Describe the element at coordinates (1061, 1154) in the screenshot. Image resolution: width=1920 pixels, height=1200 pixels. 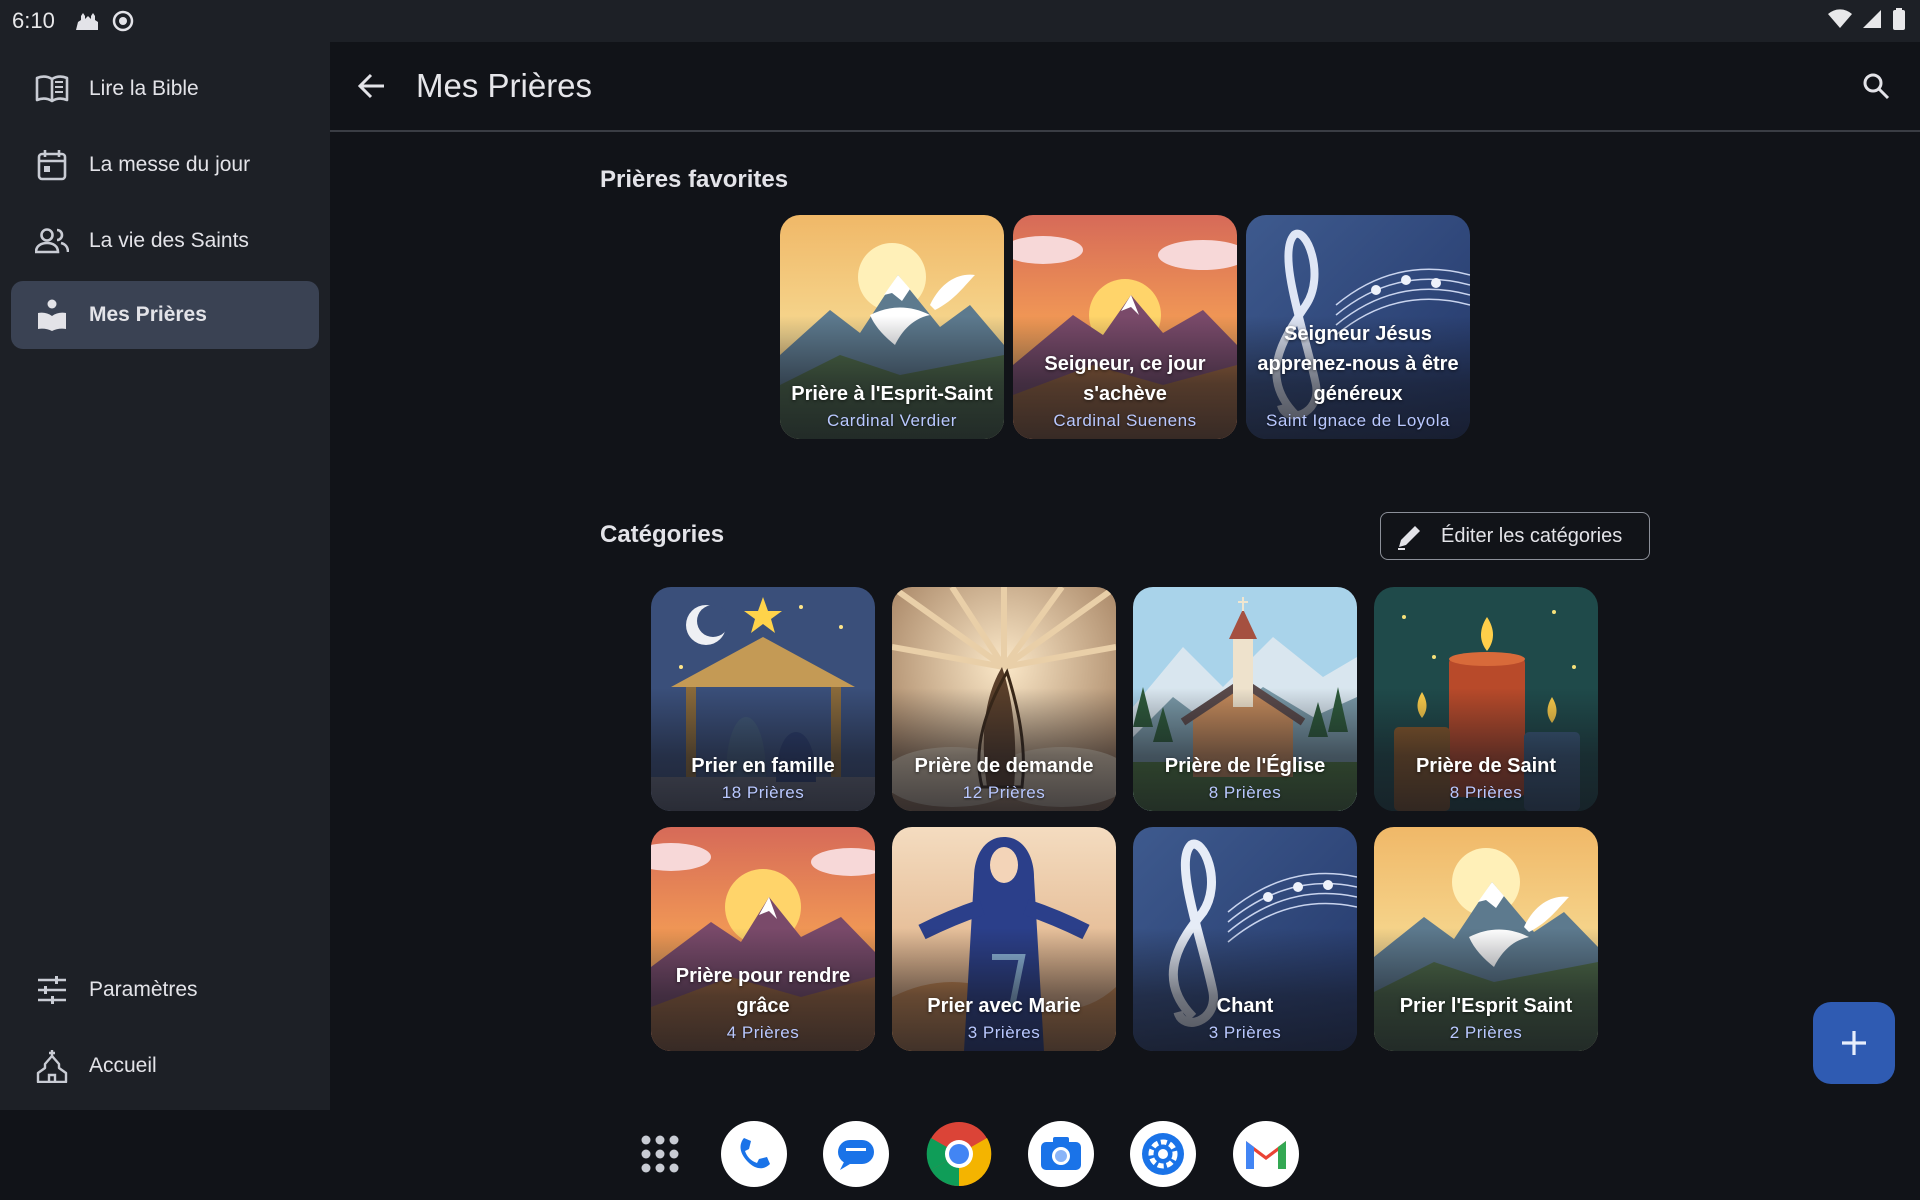
I see `camera-icon` at that location.